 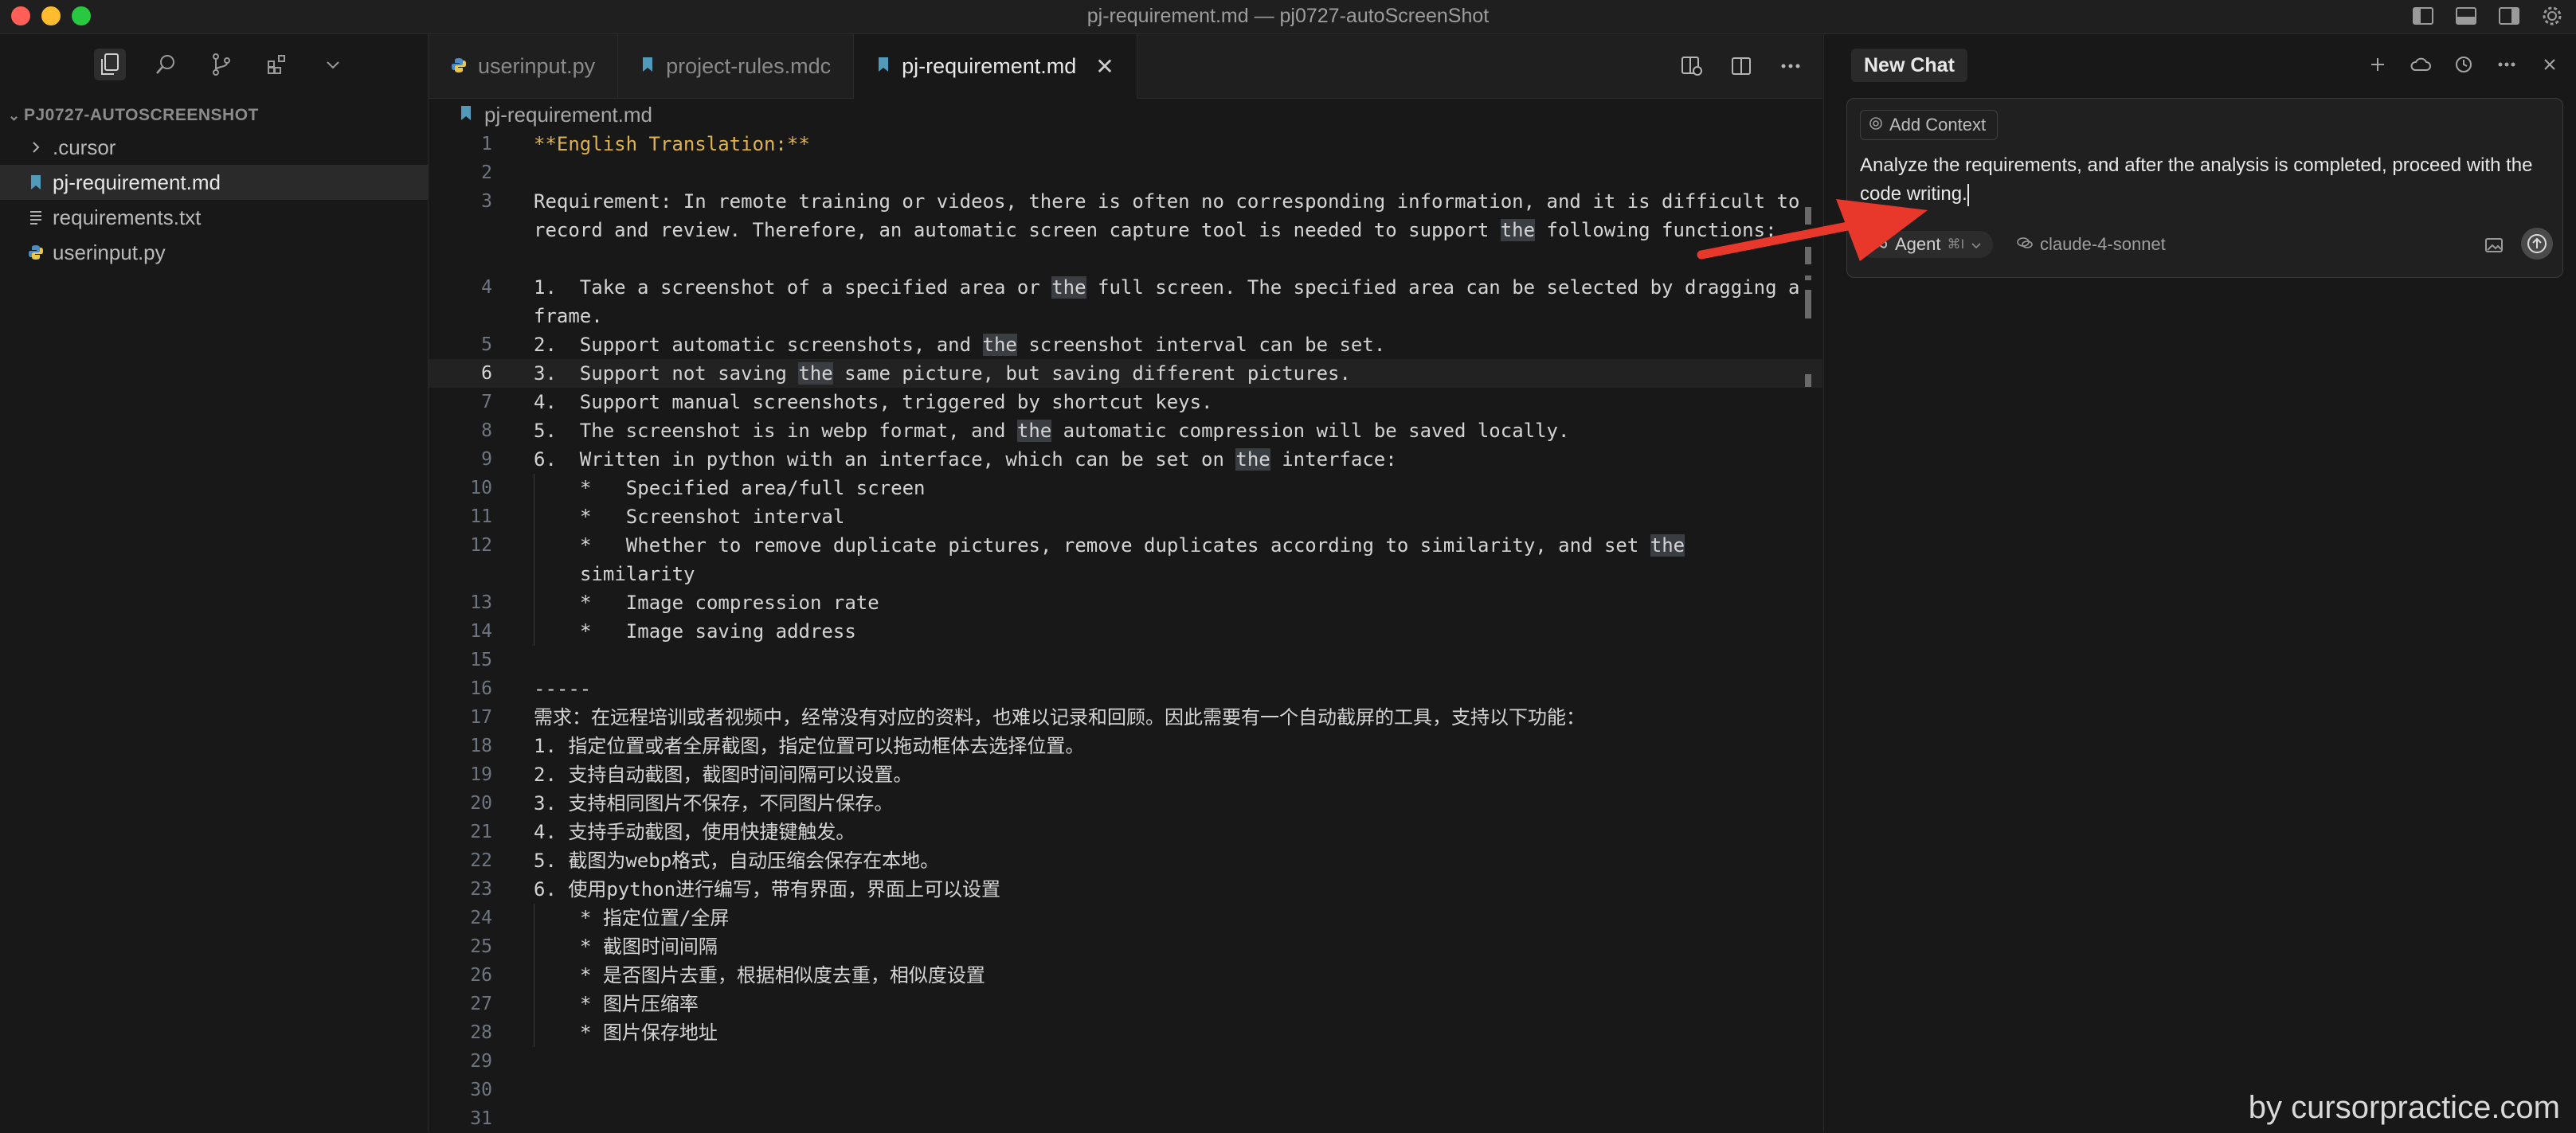 I want to click on tree-item-cursor-folder: .cursor, so click(x=214, y=147).